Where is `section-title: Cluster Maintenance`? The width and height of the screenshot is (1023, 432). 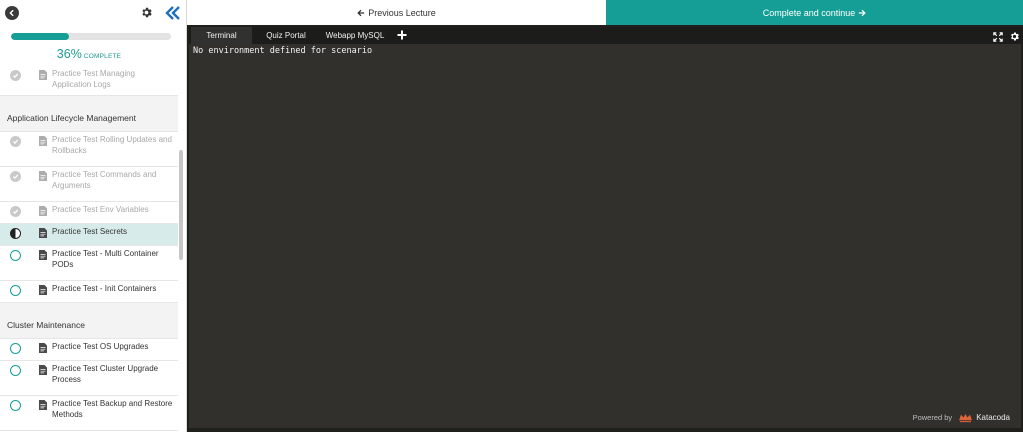 section-title: Cluster Maintenance is located at coordinates (46, 325).